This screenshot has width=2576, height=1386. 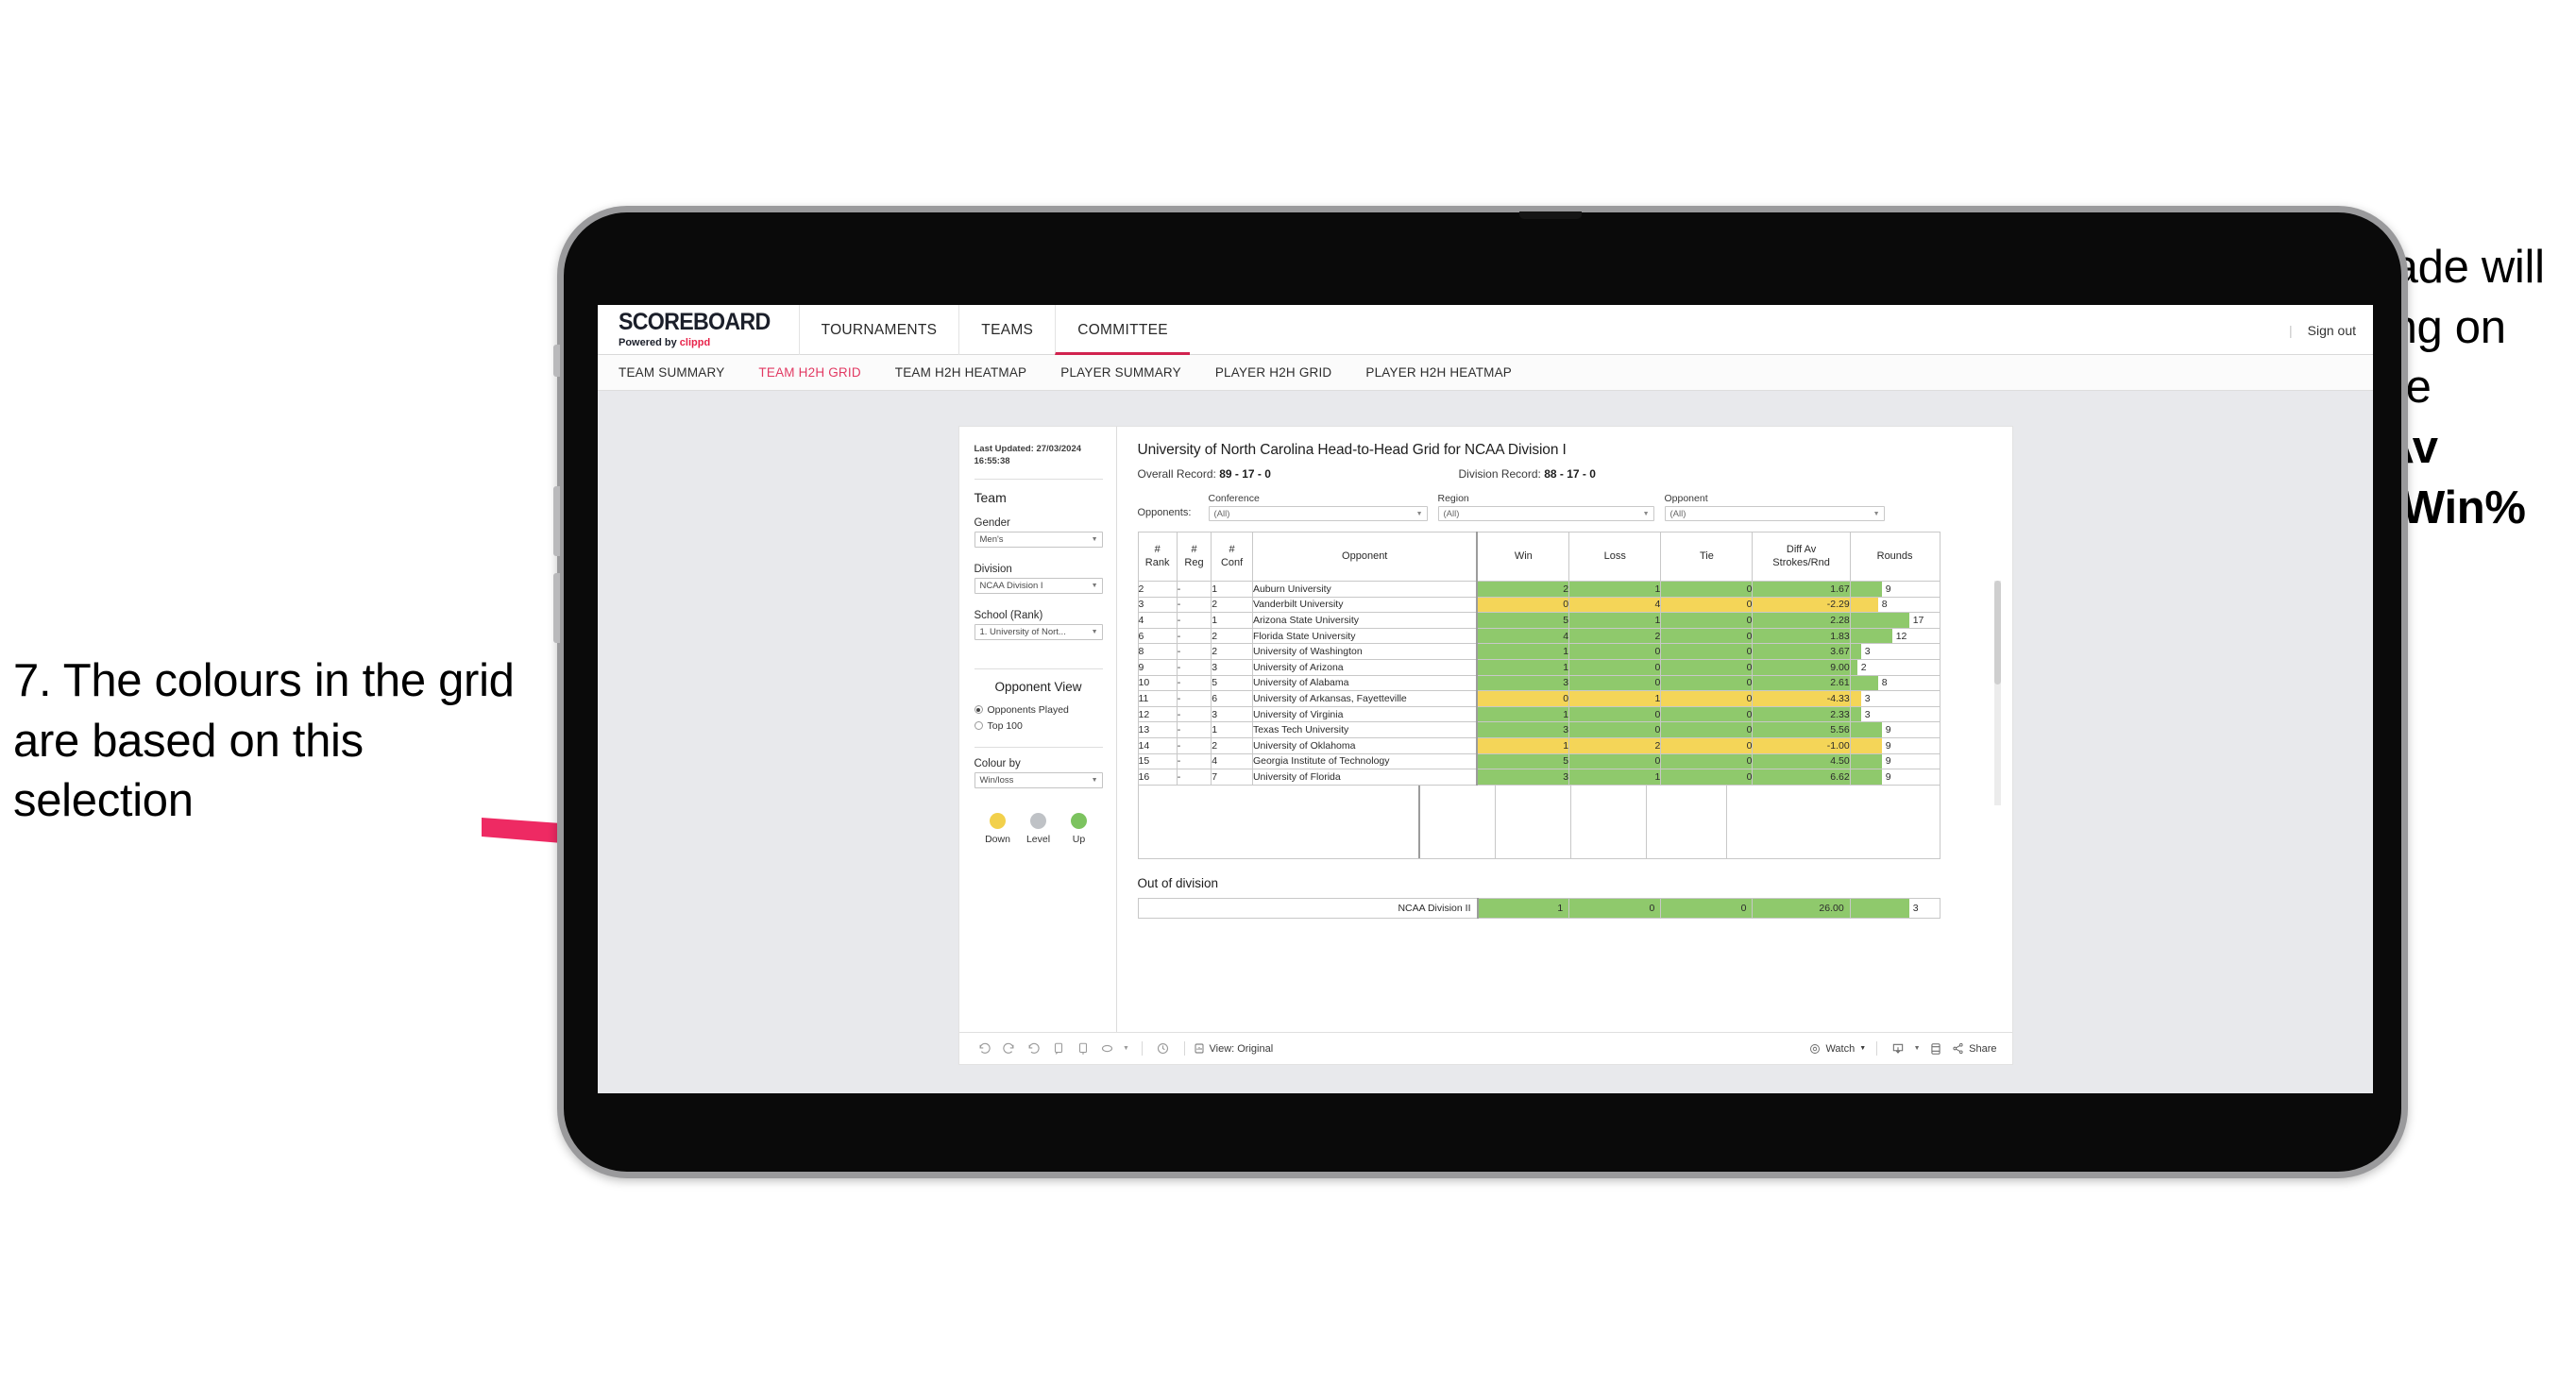 What do you see at coordinates (1009, 1049) in the screenshot?
I see `redo-icon` at bounding box center [1009, 1049].